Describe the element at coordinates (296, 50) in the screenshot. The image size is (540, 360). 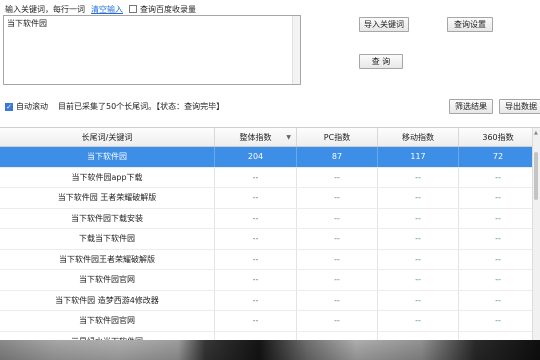
I see `keyword-input-scrollbar` at that location.